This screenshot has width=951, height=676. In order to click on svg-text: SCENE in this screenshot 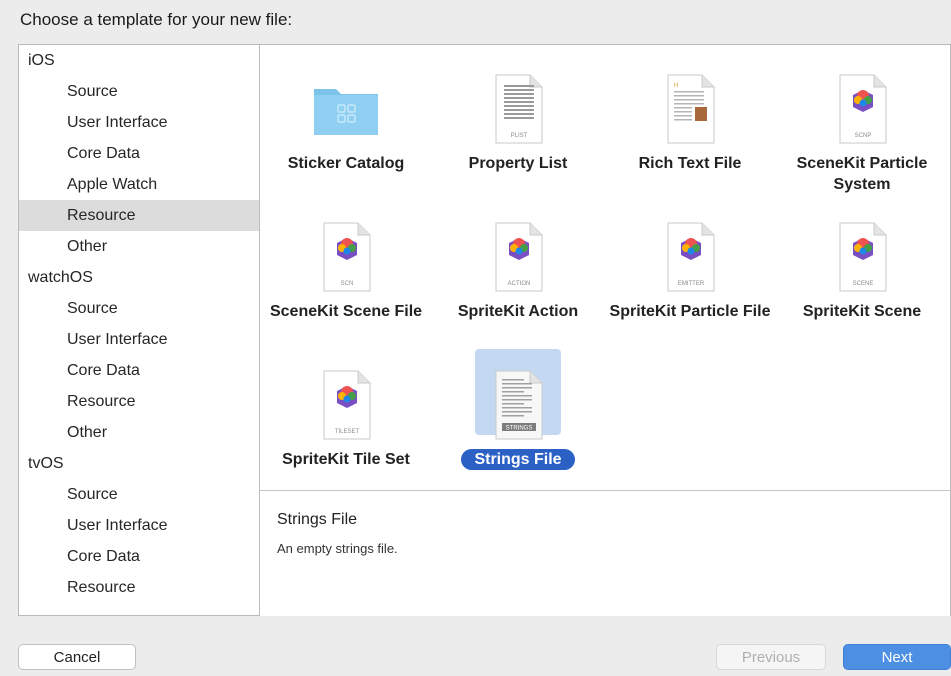, I will do `click(863, 284)`.